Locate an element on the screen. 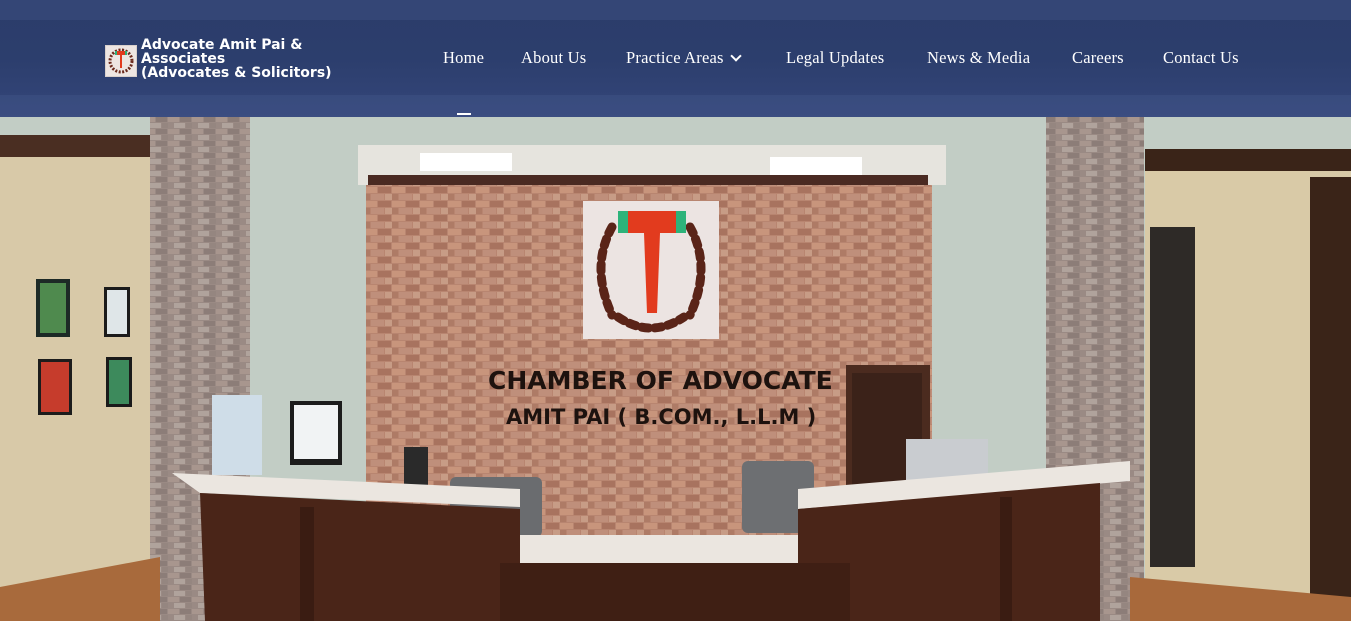 The image size is (1351, 621). nav-legal-updates: Legal Updates is located at coordinates (835, 58).